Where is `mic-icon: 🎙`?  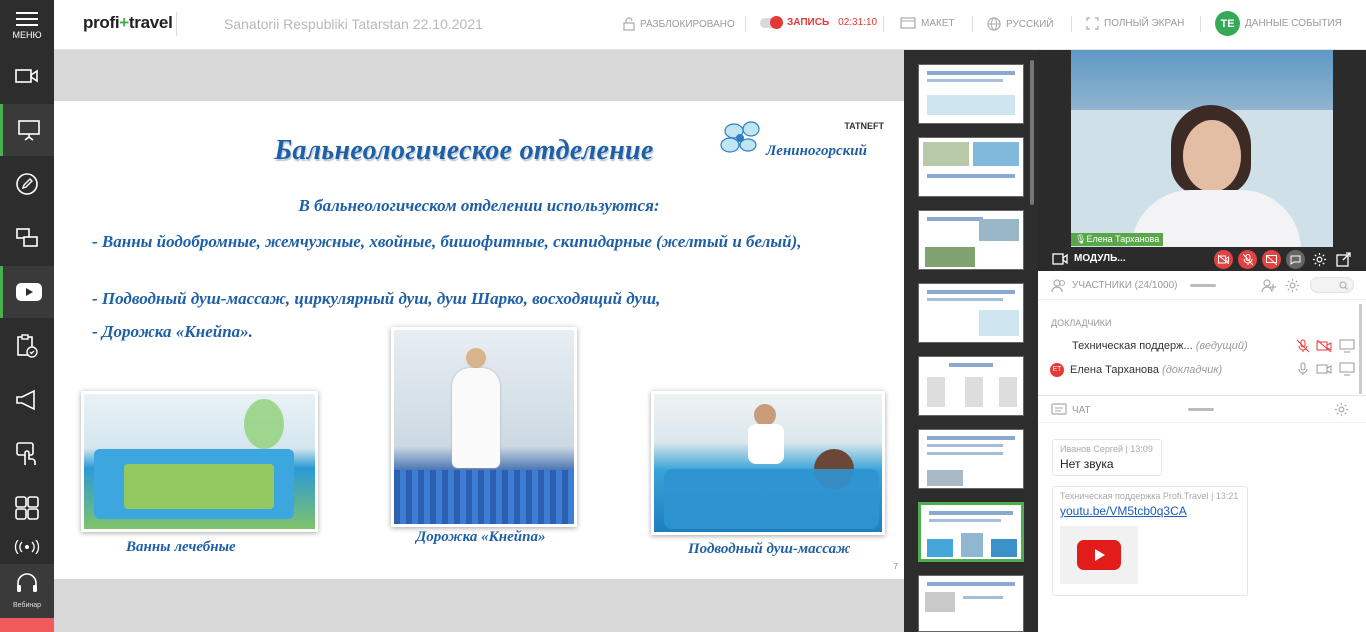 mic-icon: 🎙 is located at coordinates (1081, 239).